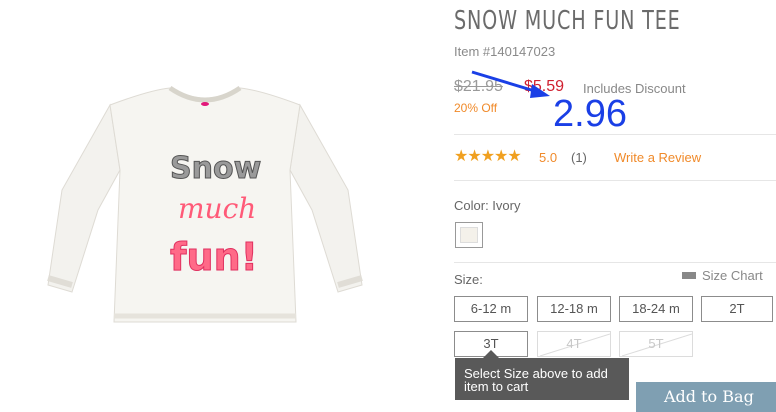 This screenshot has height=412, width=776. What do you see at coordinates (706, 397) in the screenshot?
I see `add-to-bag-button: Add to Bag` at bounding box center [706, 397].